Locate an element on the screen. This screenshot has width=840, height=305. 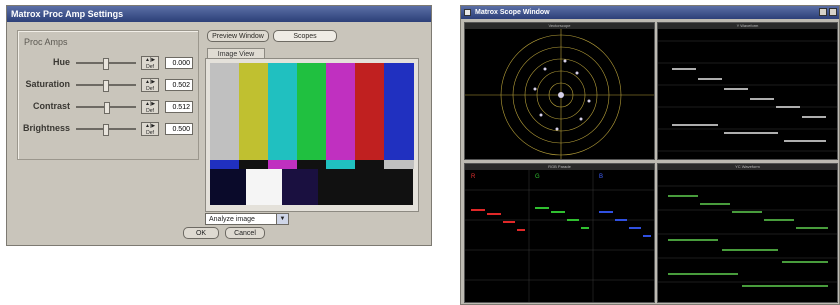
brightness-slider-thumb is located at coordinates (106, 130).